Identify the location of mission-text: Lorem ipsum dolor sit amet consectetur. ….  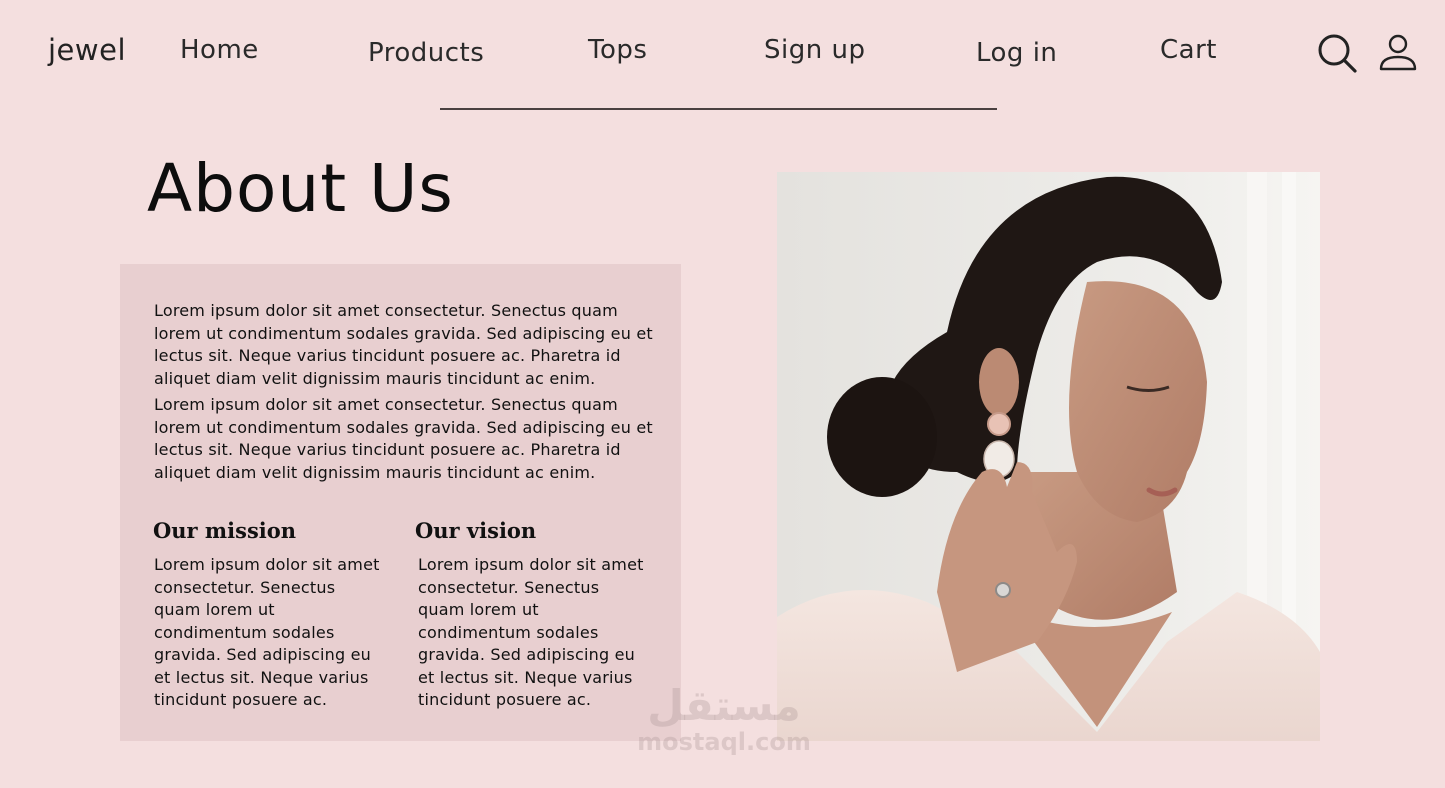
(267, 632).